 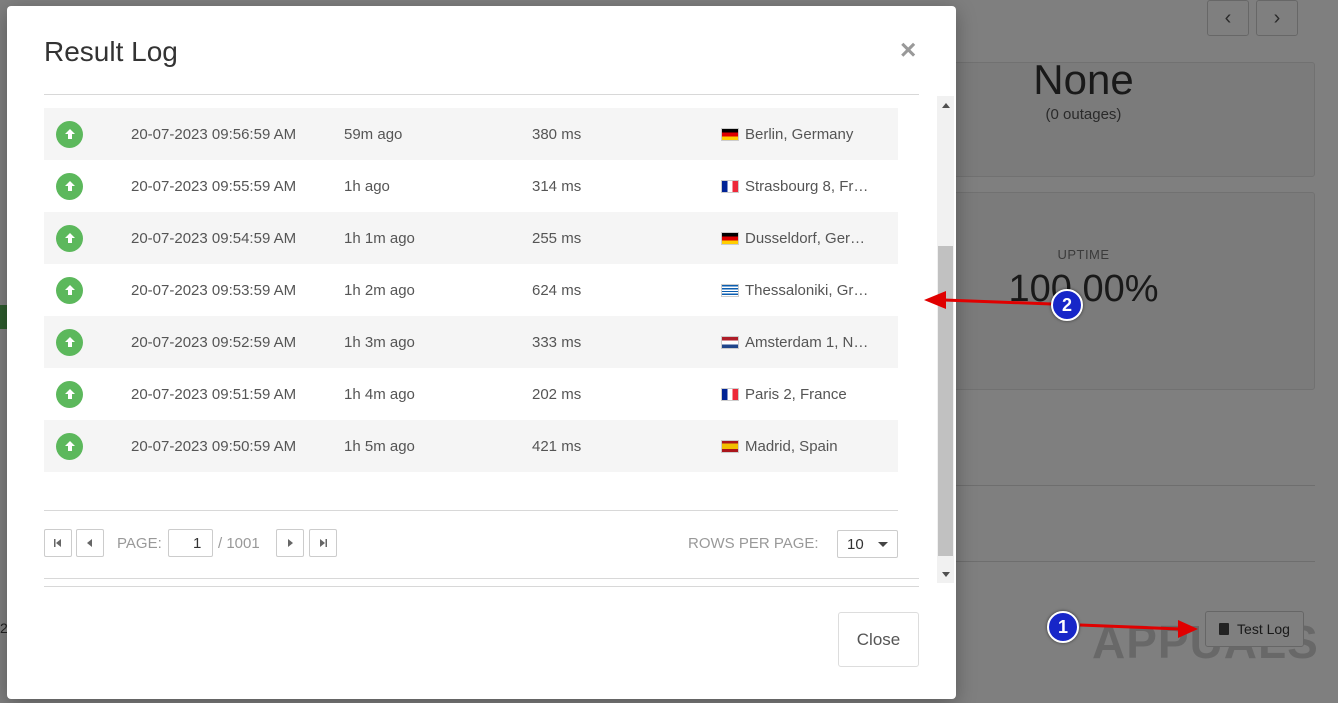 What do you see at coordinates (988, 300) in the screenshot?
I see `arrow-to-row` at bounding box center [988, 300].